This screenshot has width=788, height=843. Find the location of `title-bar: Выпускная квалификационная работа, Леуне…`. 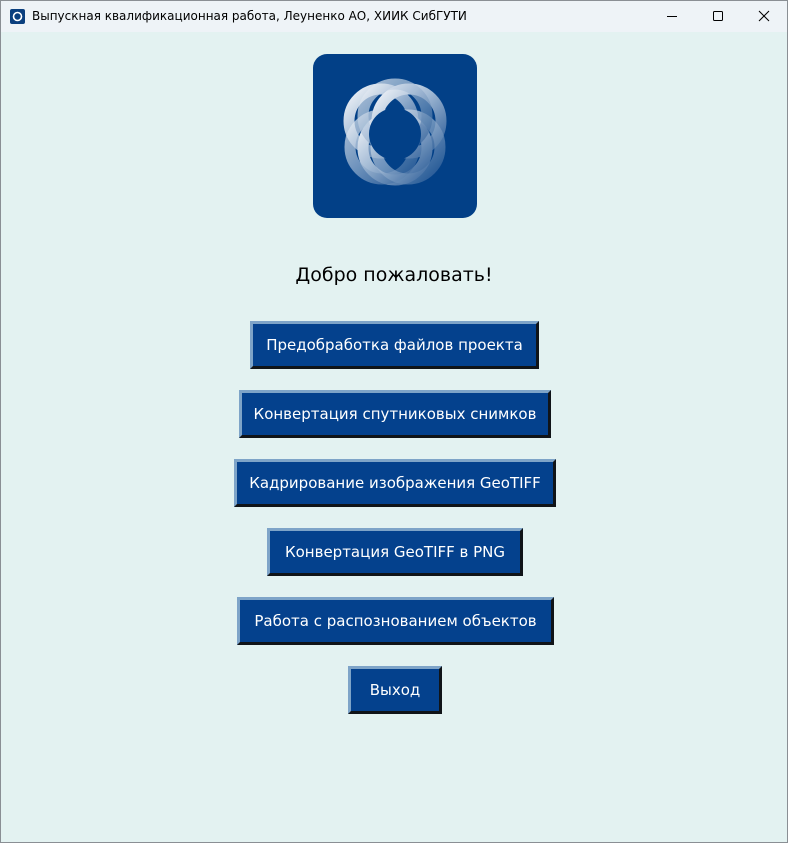

title-bar: Выпускная квалификационная работа, Леуне… is located at coordinates (394, 16).